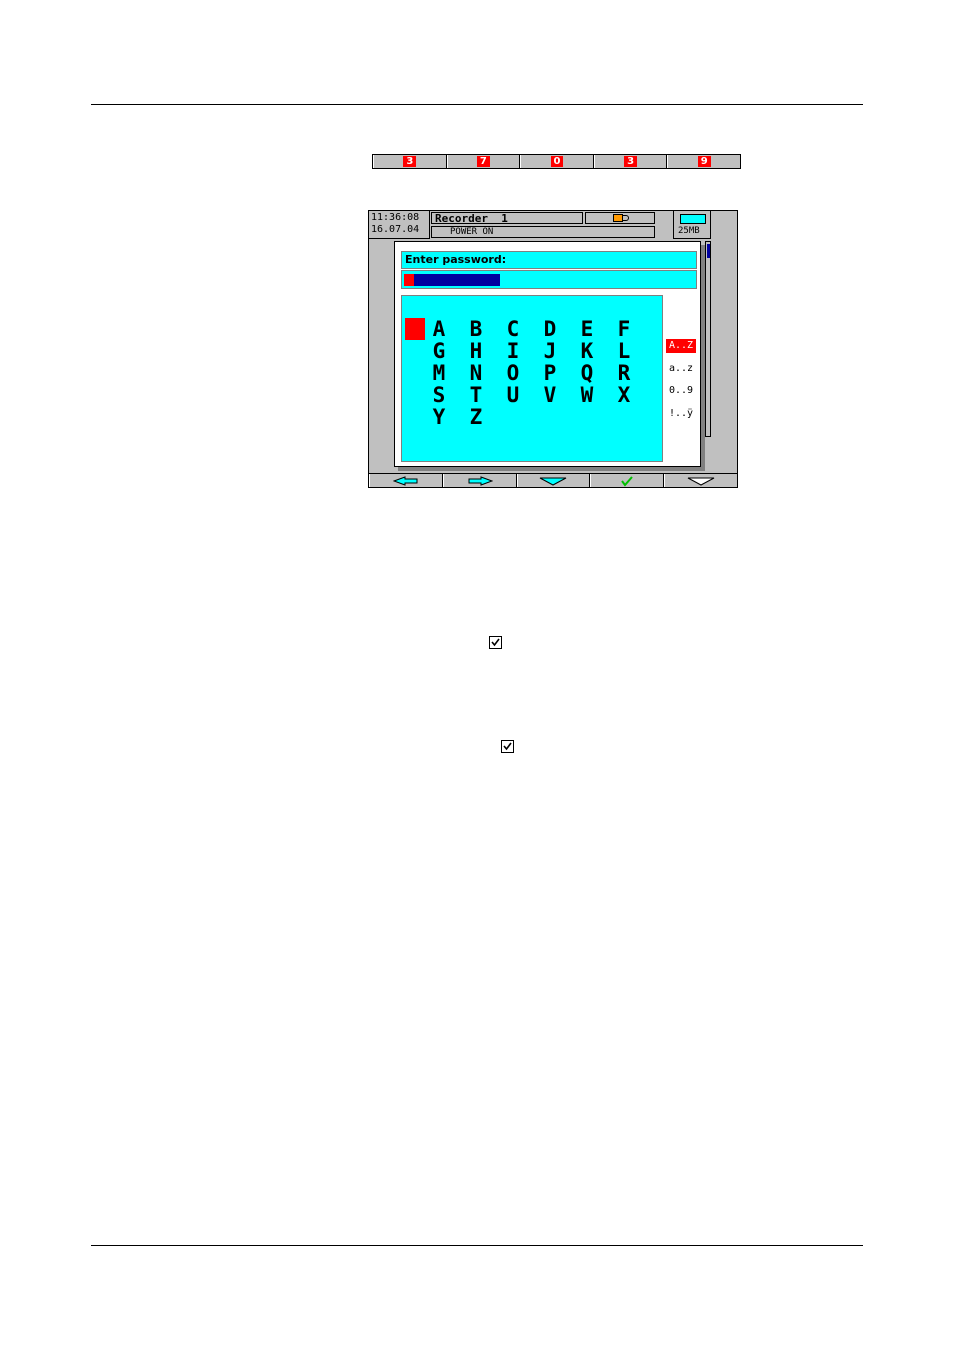  I want to click on char-key: R, so click(624, 373).